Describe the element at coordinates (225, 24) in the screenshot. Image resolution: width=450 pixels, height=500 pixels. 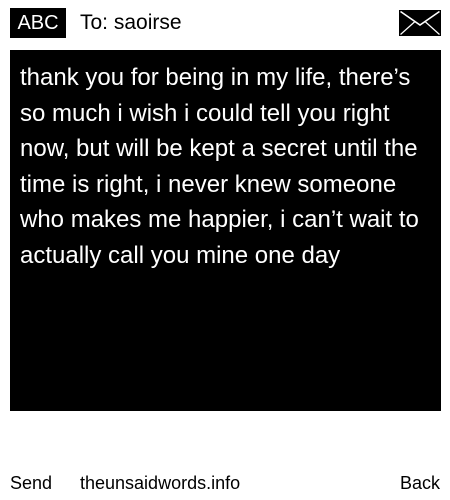
I see `message-header: ABC To: saoirse` at that location.